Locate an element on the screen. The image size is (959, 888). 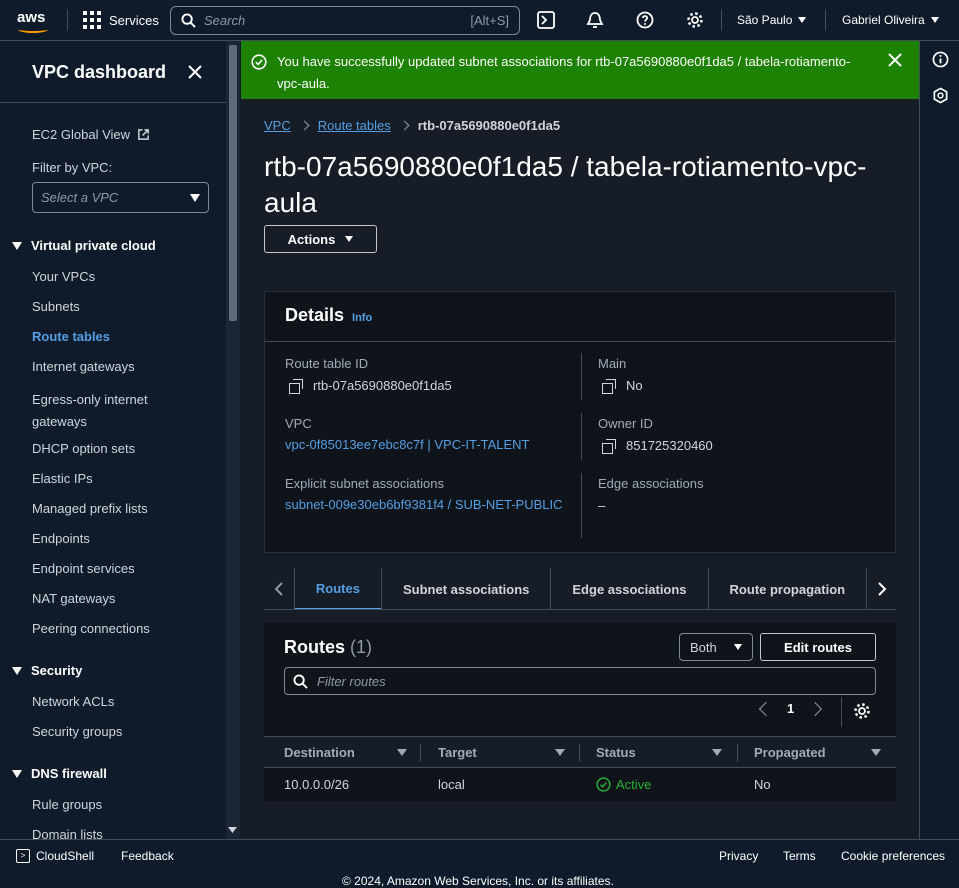
edge-associations-value: – is located at coordinates (602, 505).